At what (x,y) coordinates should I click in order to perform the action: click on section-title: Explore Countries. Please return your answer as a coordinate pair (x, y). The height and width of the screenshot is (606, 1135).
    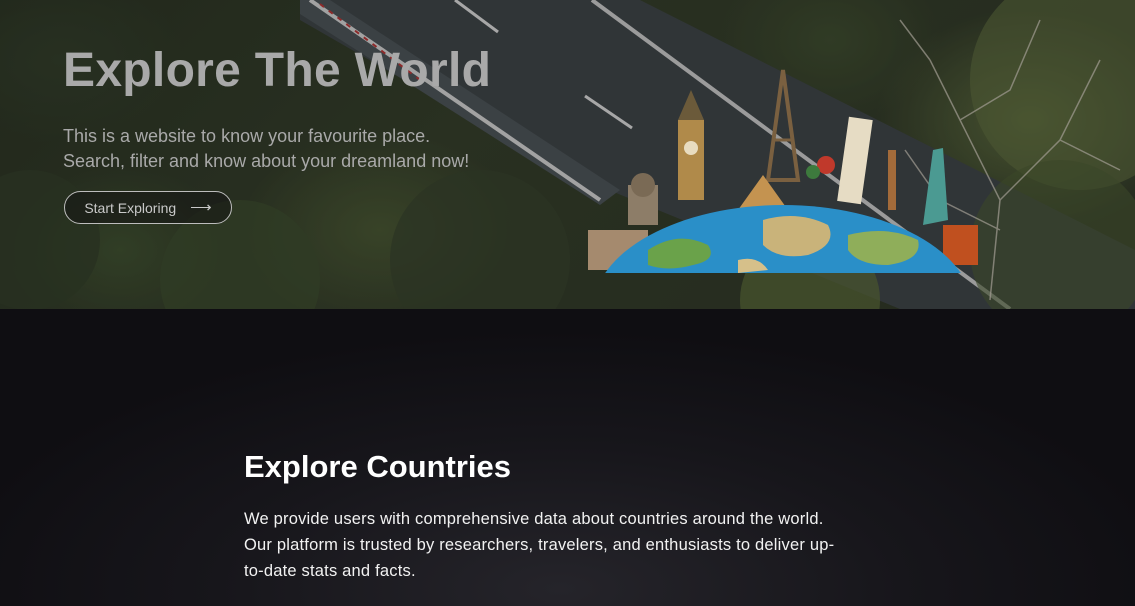
    Looking at the image, I should click on (377, 466).